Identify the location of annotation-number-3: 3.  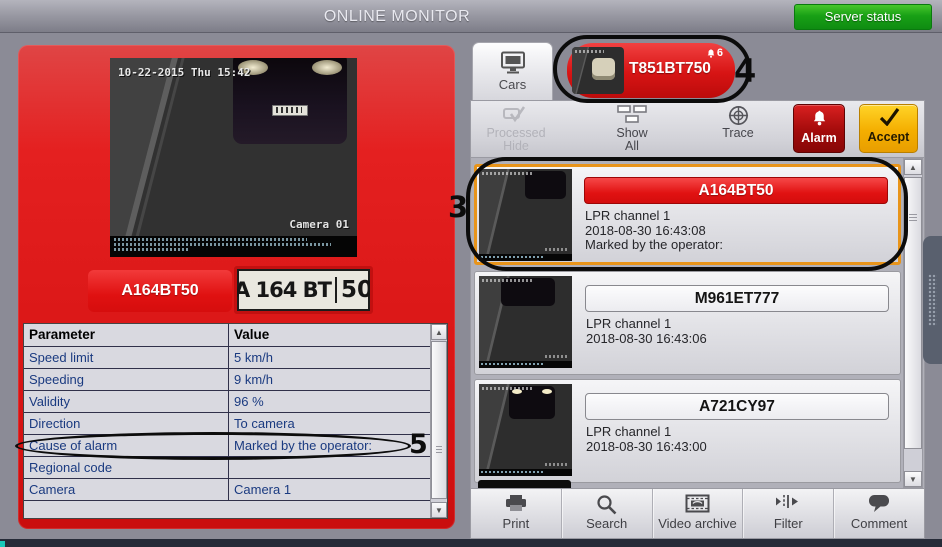
(458, 207).